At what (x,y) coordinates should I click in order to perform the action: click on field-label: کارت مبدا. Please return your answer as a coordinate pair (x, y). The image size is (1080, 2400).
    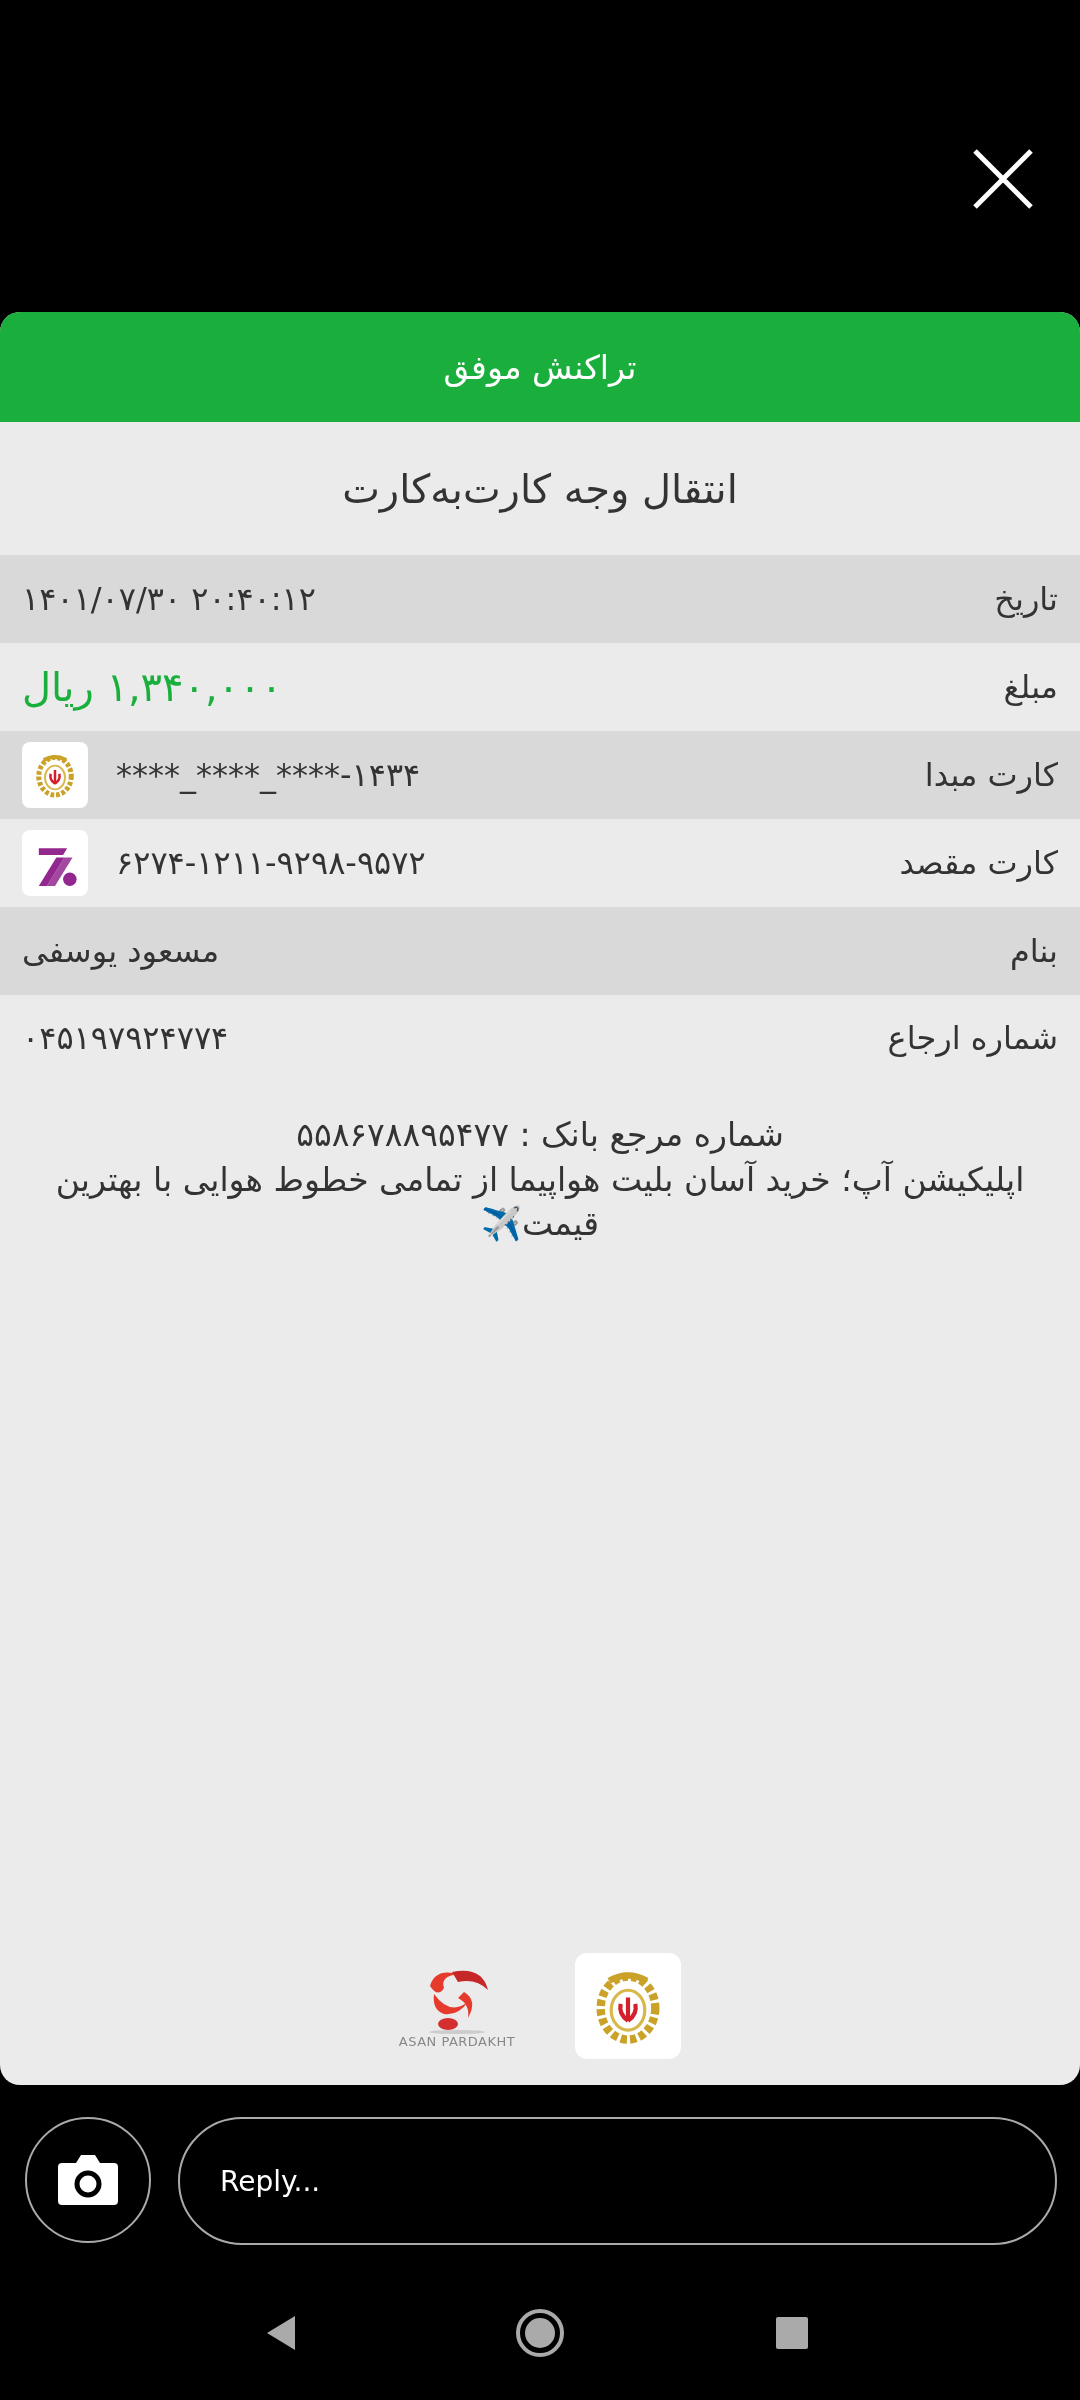
    Looking at the image, I should click on (991, 775).